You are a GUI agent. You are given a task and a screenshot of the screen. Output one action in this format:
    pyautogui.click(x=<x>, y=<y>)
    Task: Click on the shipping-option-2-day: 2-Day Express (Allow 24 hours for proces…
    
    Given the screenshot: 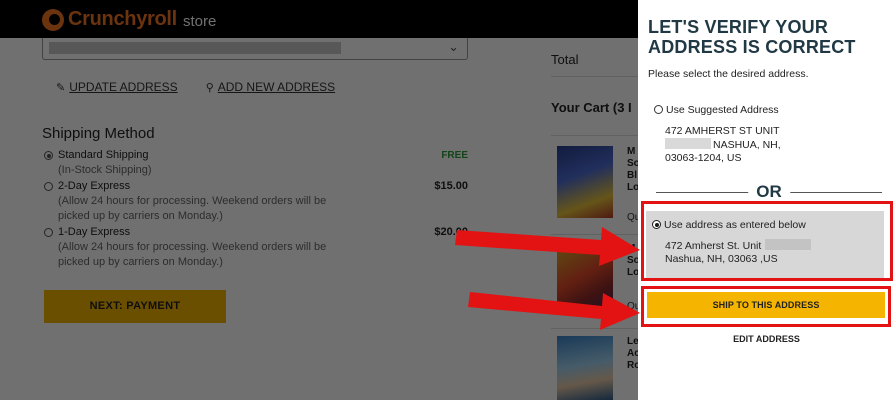 What is the action you would take?
    pyautogui.click(x=256, y=201)
    